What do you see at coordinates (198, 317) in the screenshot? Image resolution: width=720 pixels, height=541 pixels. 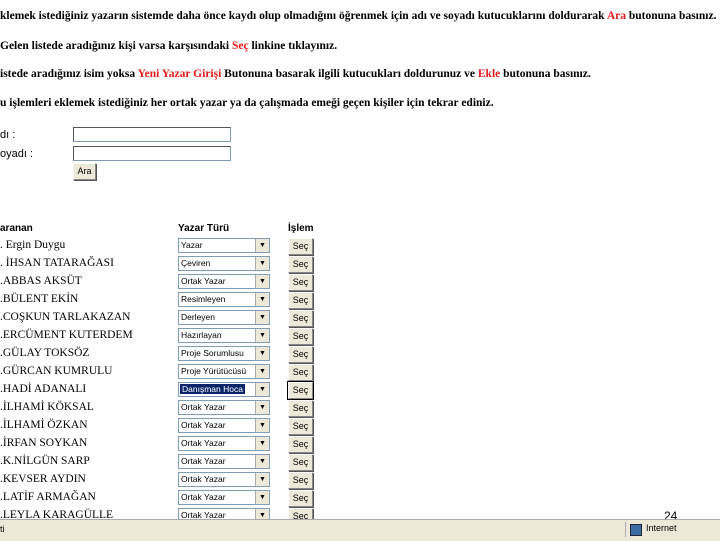 I see `author-type-value: Derleyen` at bounding box center [198, 317].